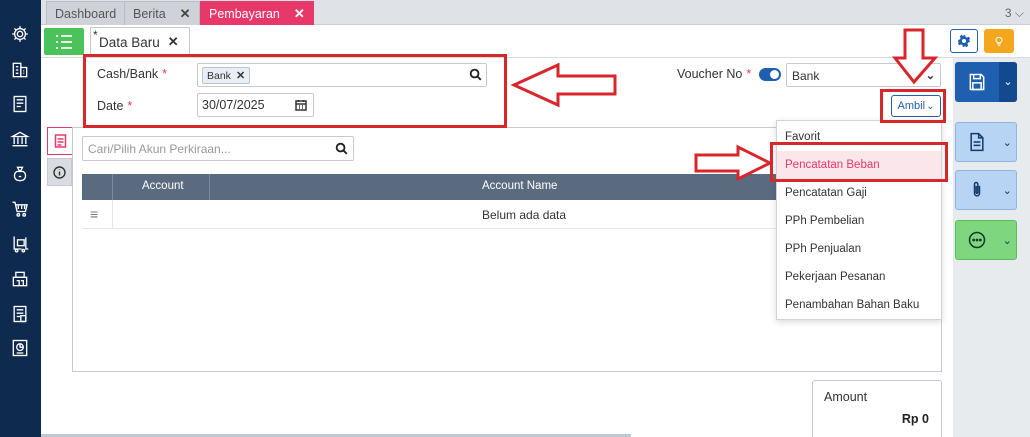  I want to click on tab-data-baru: * Data Baru ✕, so click(140, 42).